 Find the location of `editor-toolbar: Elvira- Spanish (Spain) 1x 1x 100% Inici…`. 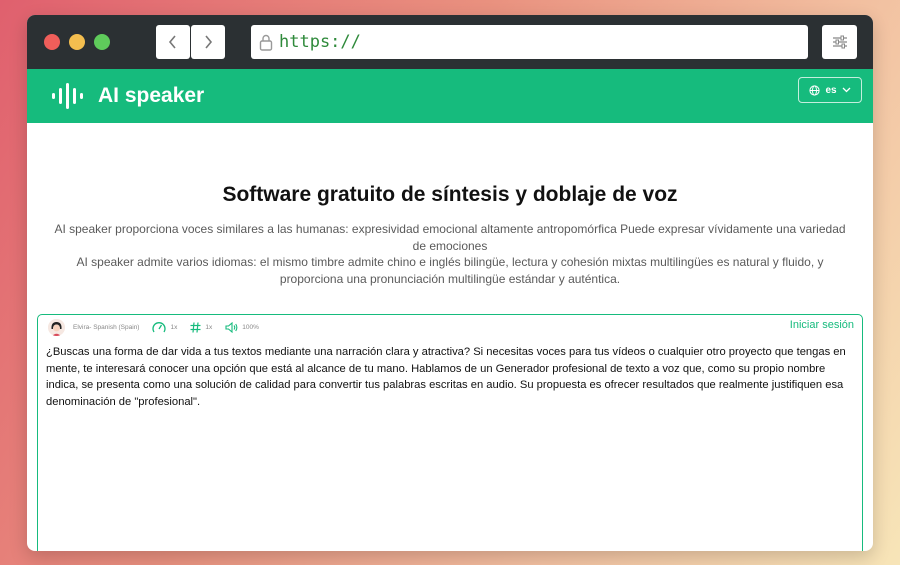

editor-toolbar: Elvira- Spanish (Spain) 1x 1x 100% Inici… is located at coordinates (450, 327).